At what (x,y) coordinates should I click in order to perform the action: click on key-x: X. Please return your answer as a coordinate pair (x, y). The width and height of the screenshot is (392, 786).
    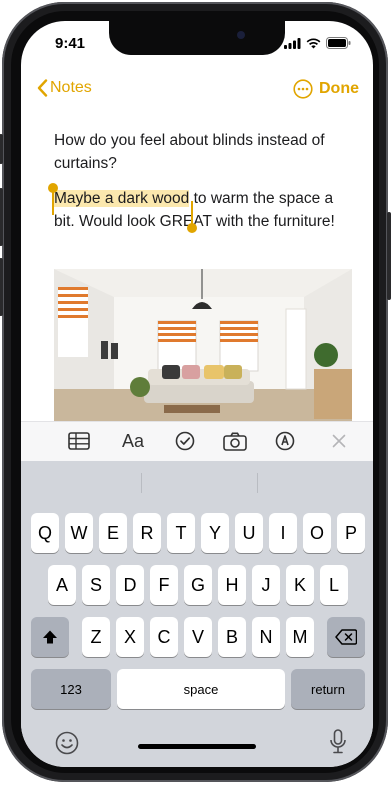
    Looking at the image, I should click on (130, 637).